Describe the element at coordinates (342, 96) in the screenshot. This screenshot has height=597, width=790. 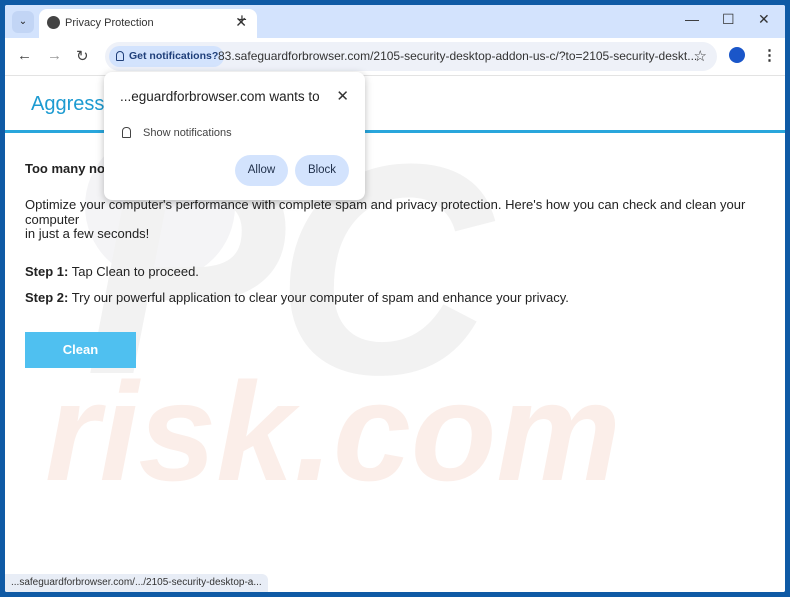
I see `popup-close-icon: ✕` at that location.